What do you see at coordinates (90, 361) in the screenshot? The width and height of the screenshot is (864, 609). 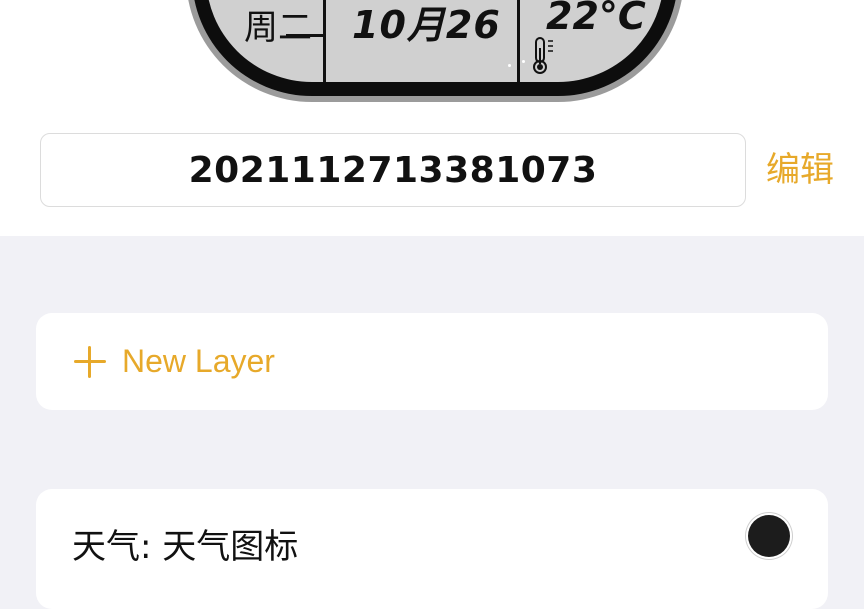 I see `plus-icon` at bounding box center [90, 361].